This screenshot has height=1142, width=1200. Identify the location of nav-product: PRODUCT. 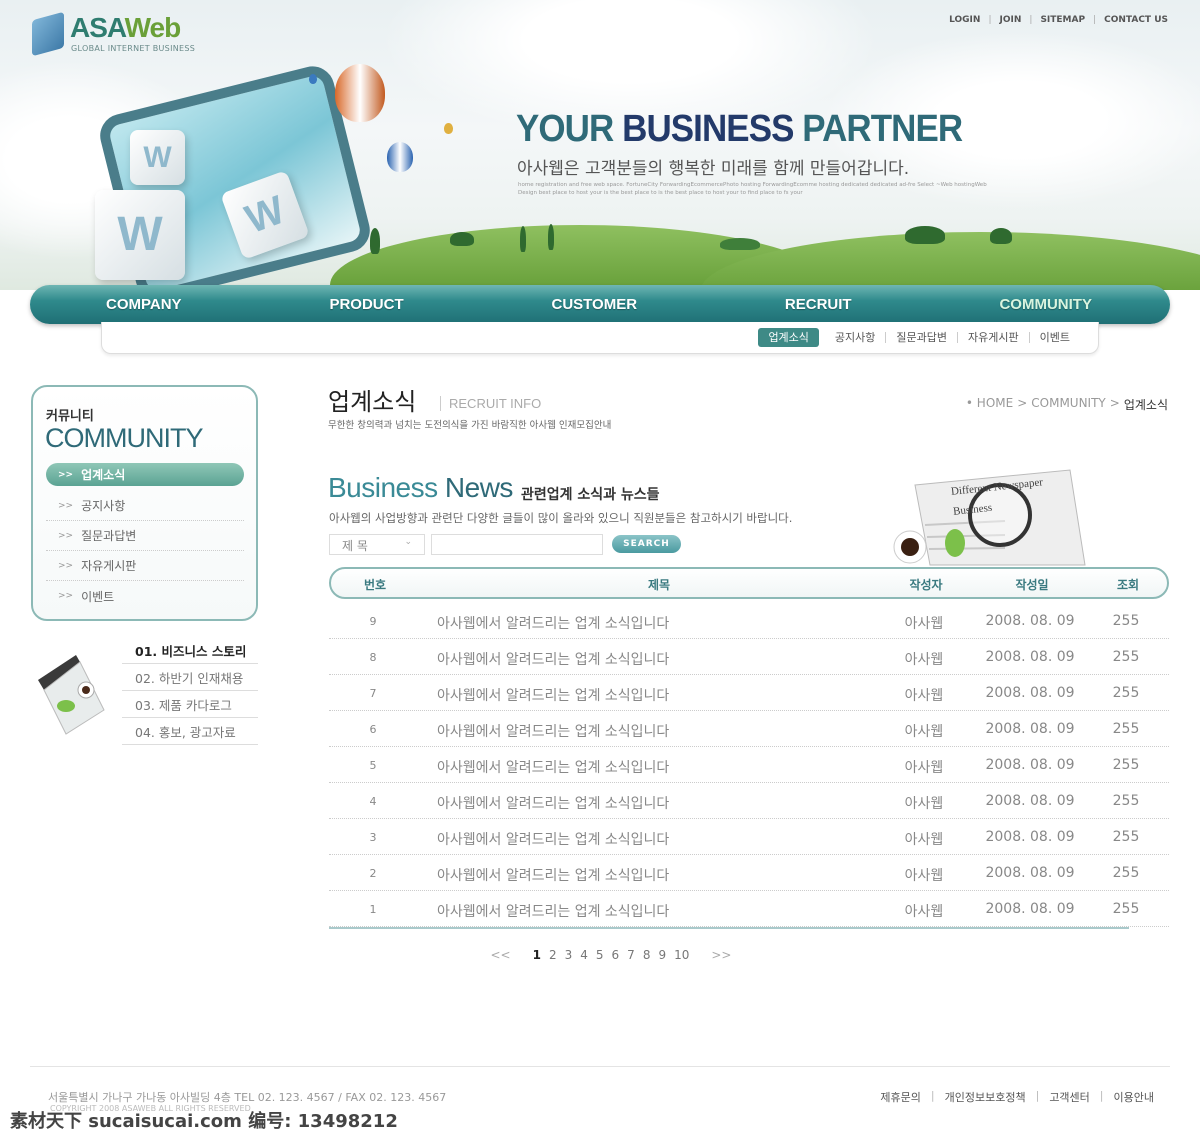
(366, 304).